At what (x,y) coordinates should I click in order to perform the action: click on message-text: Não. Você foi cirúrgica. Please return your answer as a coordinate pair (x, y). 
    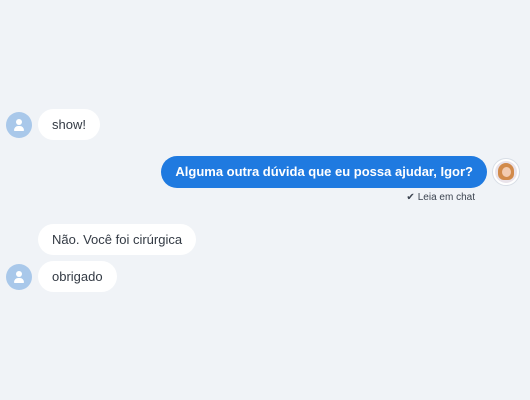
    Looking at the image, I should click on (117, 239).